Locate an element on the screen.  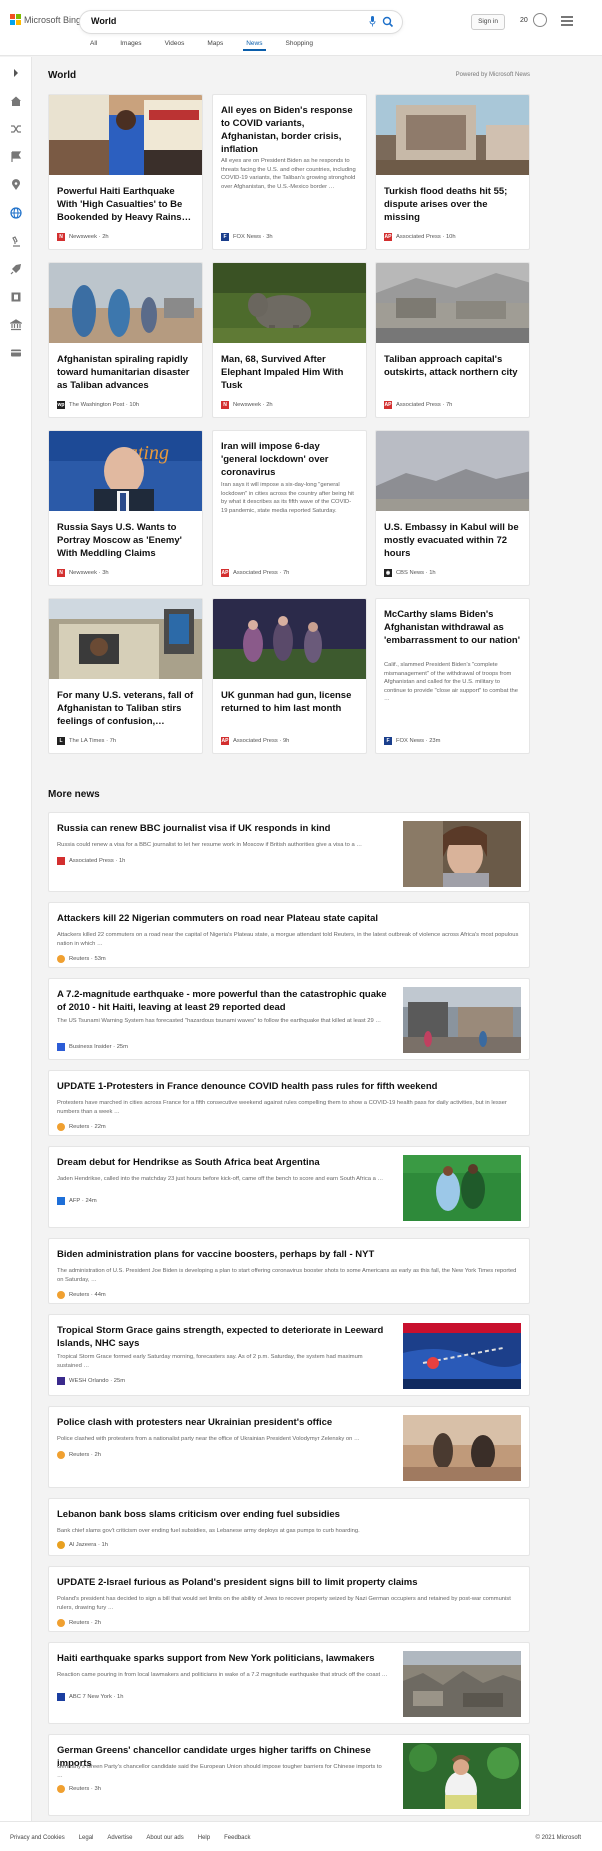
tab-maps: Maps is located at coordinates (215, 43).